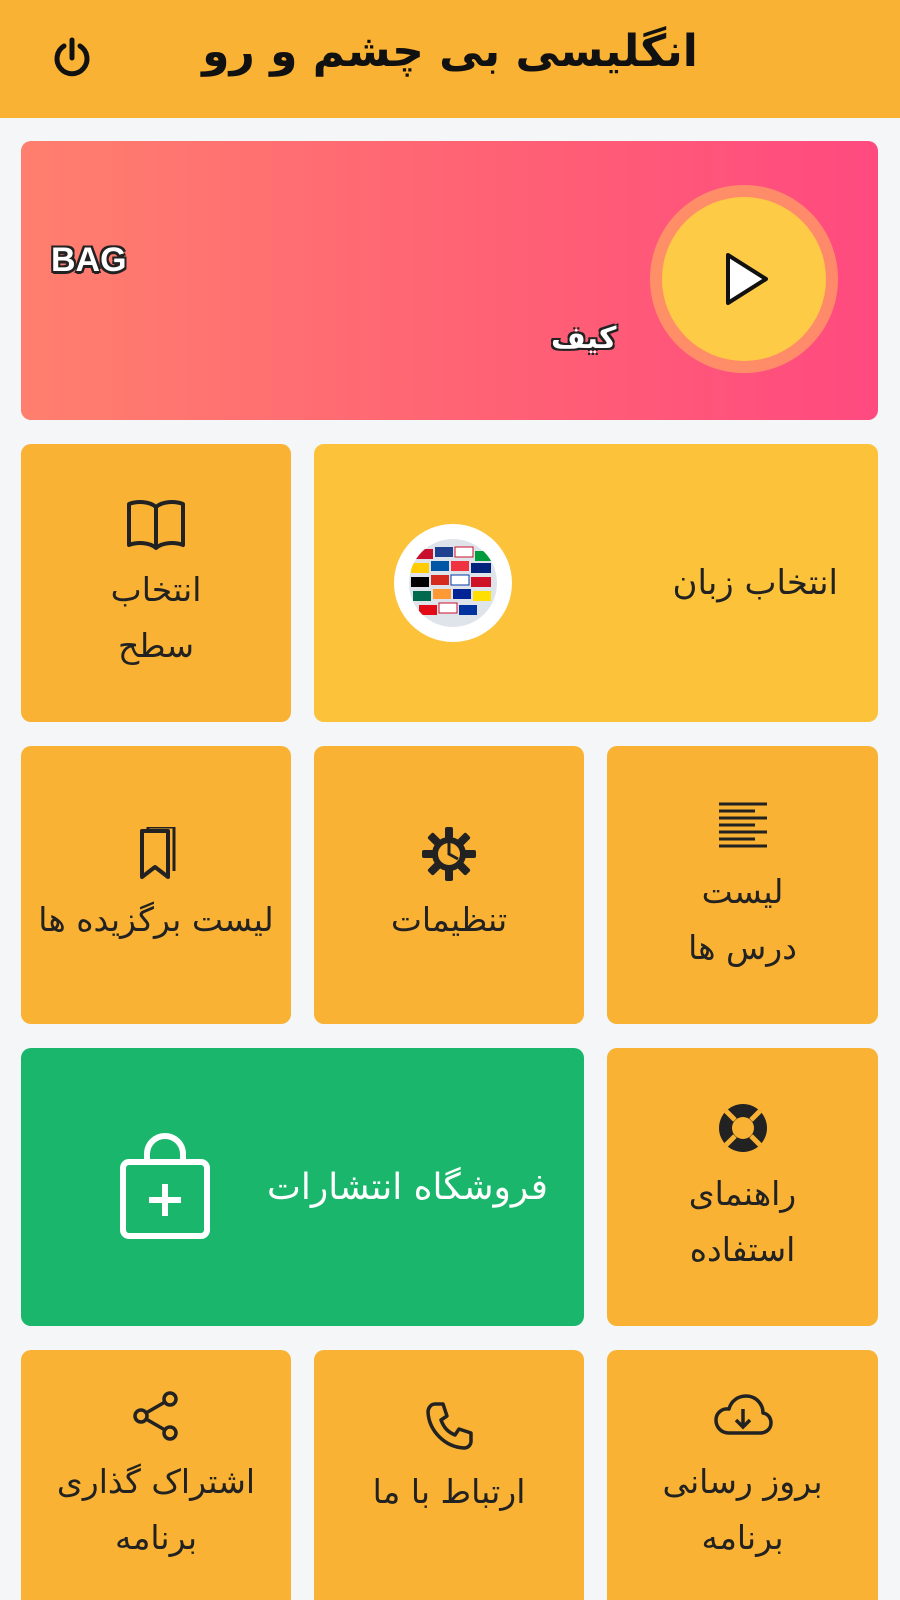 The height and width of the screenshot is (1600, 900). I want to click on select-level-label-2: سطح, so click(156, 645).